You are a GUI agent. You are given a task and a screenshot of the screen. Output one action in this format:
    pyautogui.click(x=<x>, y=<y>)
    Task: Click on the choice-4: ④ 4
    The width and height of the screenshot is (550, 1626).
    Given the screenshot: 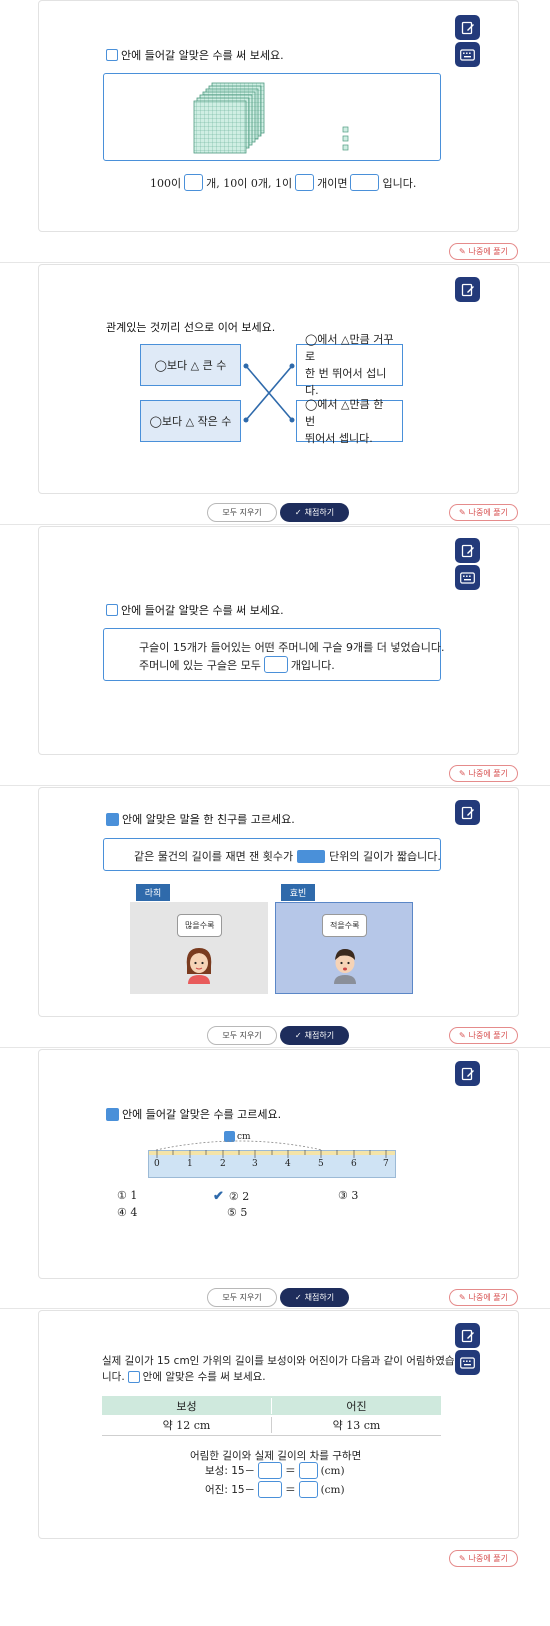 What is the action you would take?
    pyautogui.click(x=127, y=1212)
    